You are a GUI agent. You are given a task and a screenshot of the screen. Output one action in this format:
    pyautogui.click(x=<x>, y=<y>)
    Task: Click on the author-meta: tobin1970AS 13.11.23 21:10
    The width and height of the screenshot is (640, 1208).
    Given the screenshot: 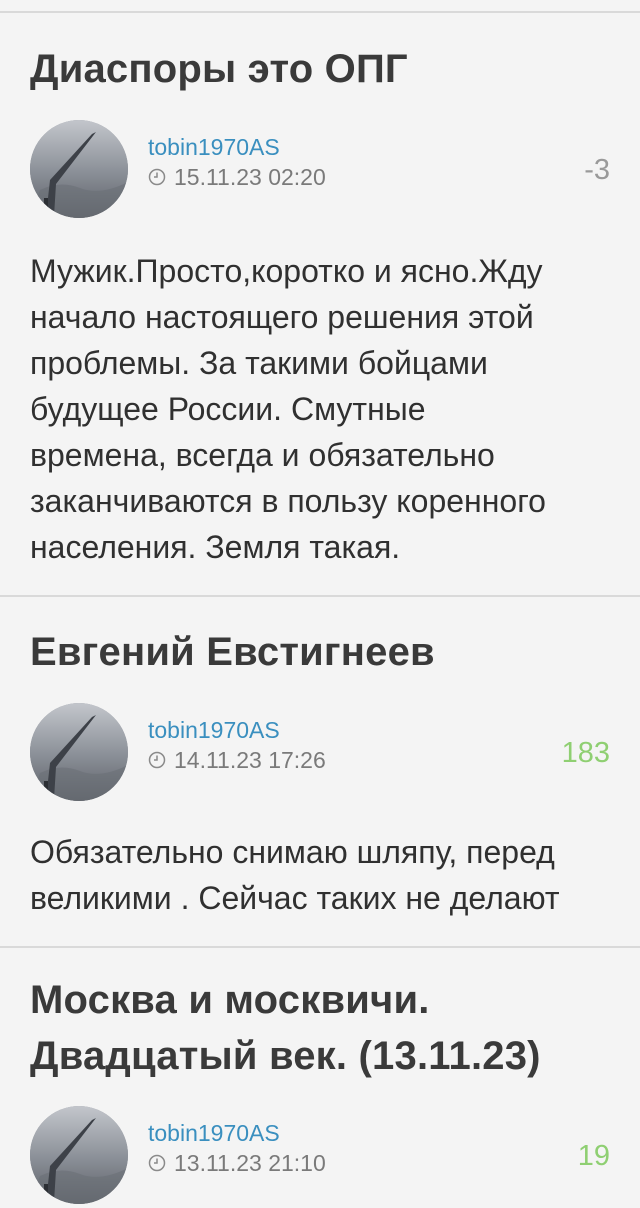 What is the action you would take?
    pyautogui.click(x=237, y=1148)
    